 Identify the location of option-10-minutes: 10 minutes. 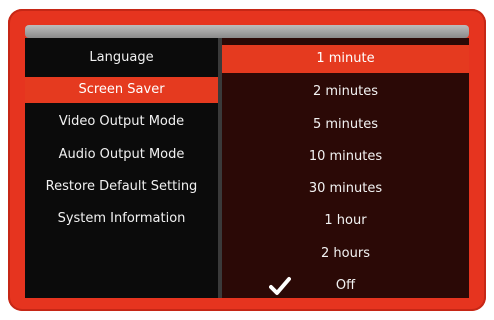
(345, 157).